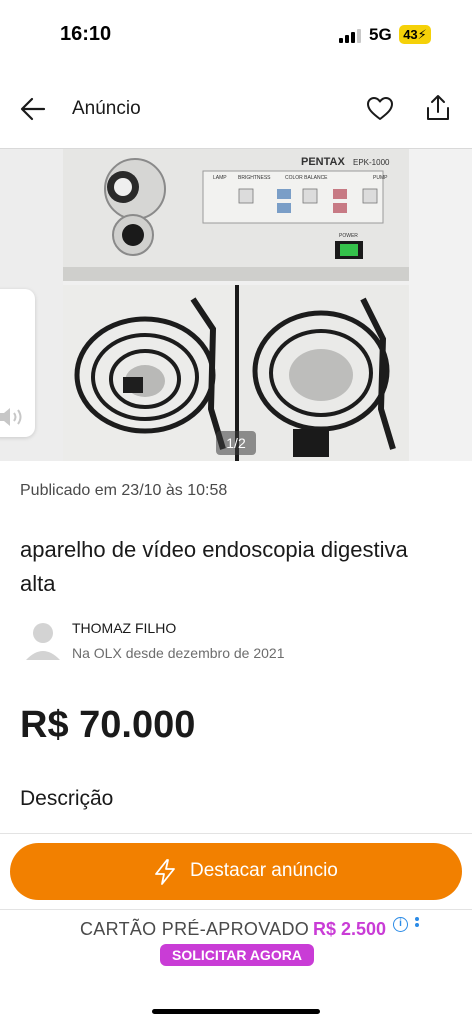 The image size is (472, 1024). What do you see at coordinates (236, 1011) in the screenshot?
I see `home-indicator` at bounding box center [236, 1011].